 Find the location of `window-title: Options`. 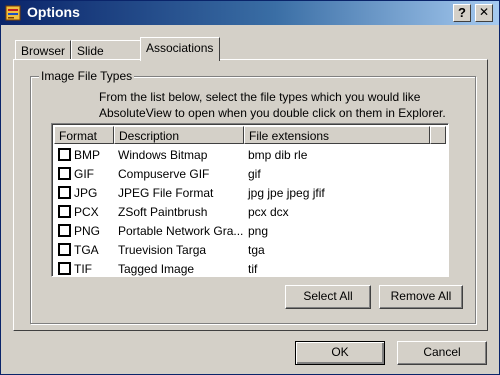

window-title: Options is located at coordinates (53, 12).